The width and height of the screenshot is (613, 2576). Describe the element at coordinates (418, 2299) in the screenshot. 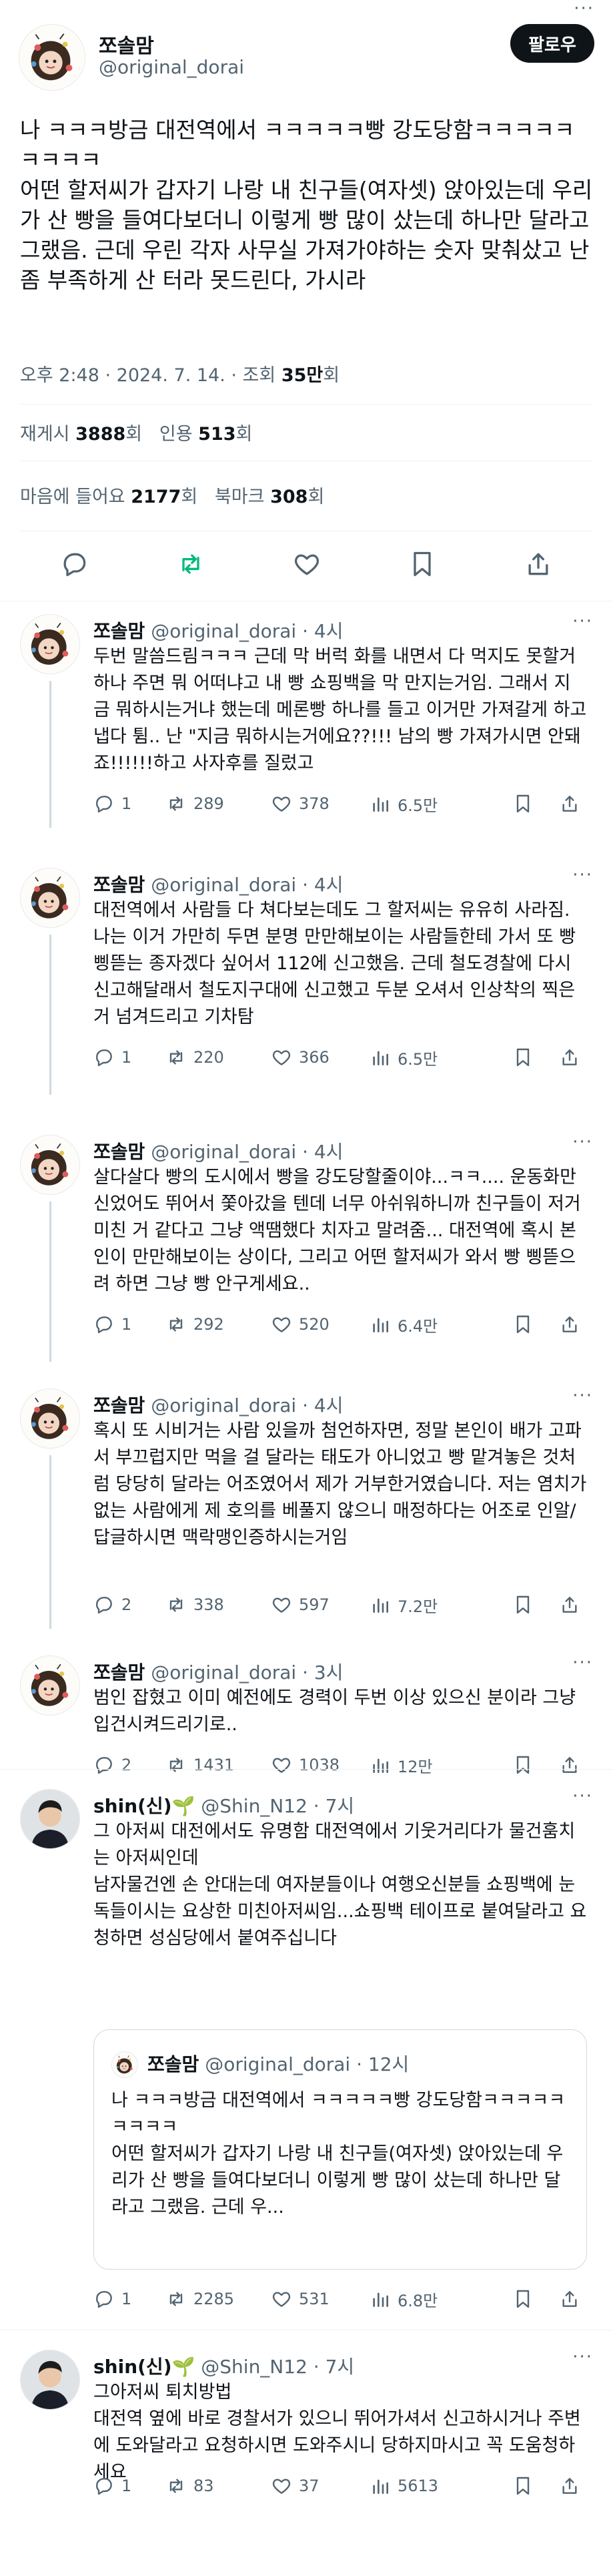

I see `views-count: 6.8만` at that location.